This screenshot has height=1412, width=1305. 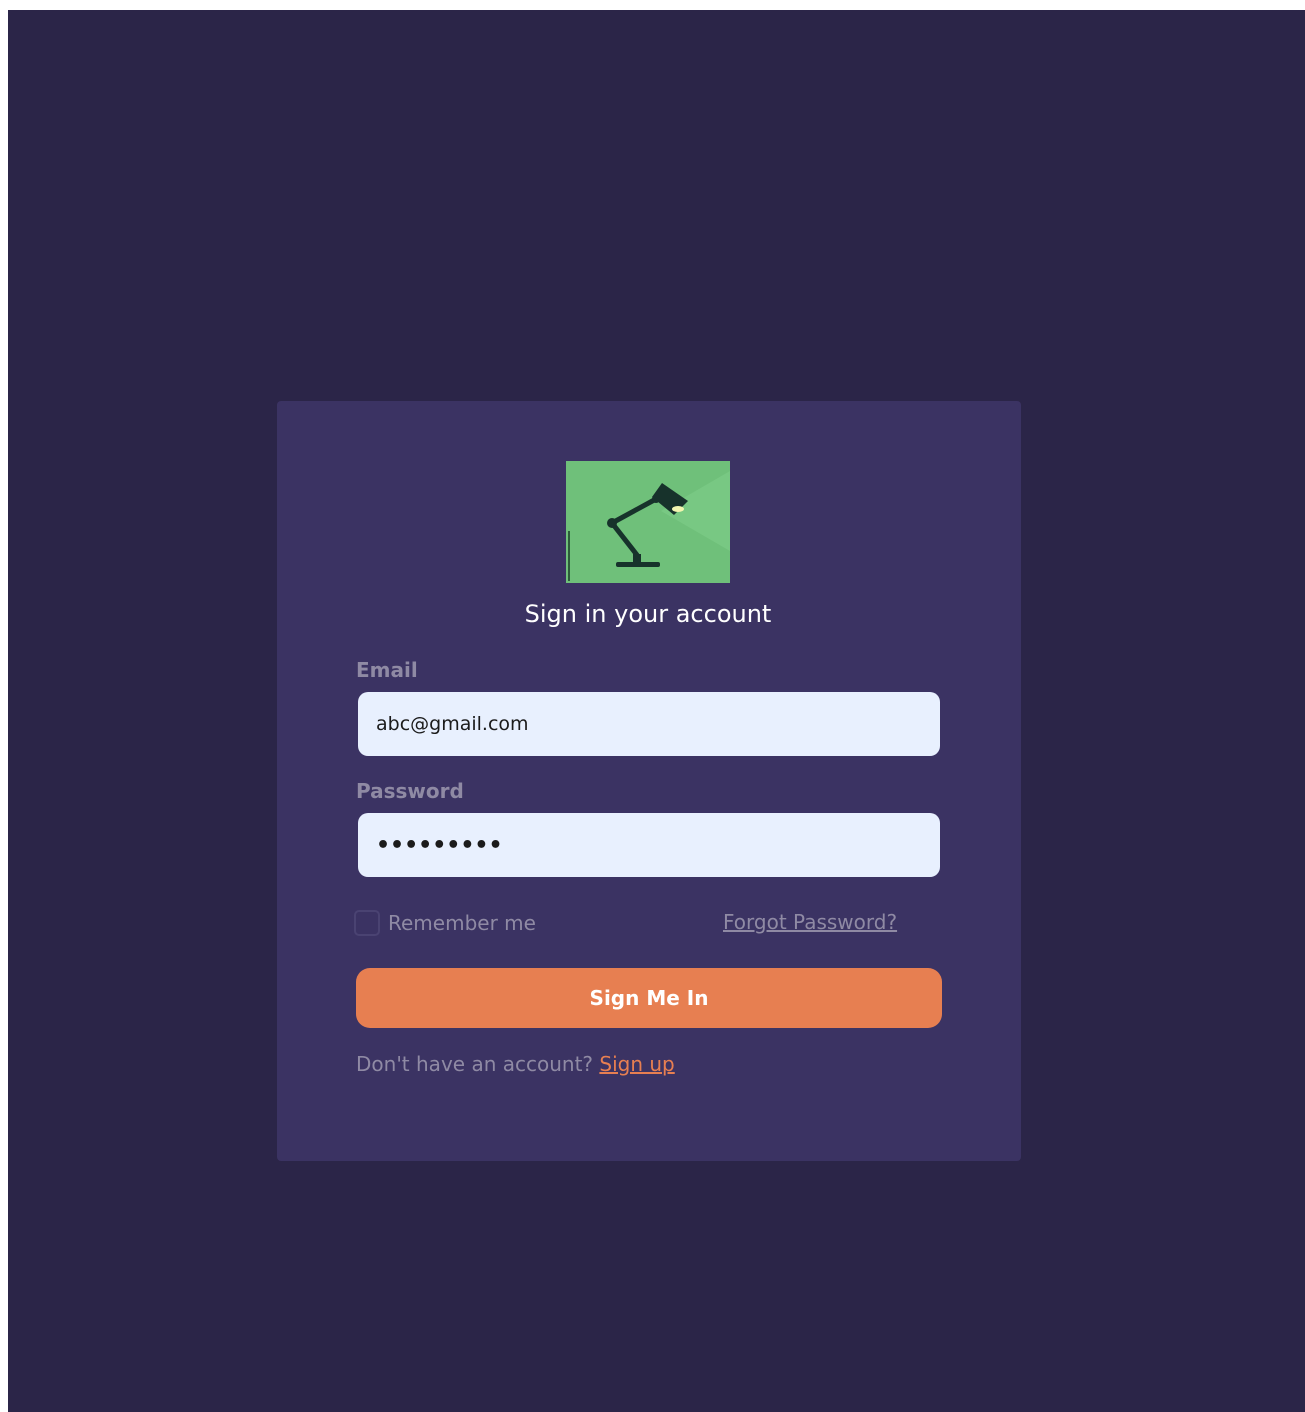 What do you see at coordinates (649, 724) in the screenshot?
I see `email-field` at bounding box center [649, 724].